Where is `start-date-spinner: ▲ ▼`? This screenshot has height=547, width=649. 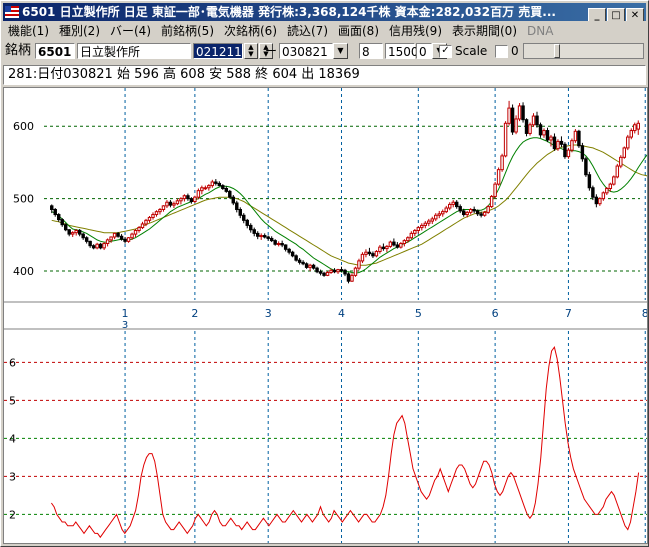 start-date-spinner: ▲ ▼ is located at coordinates (251, 51).